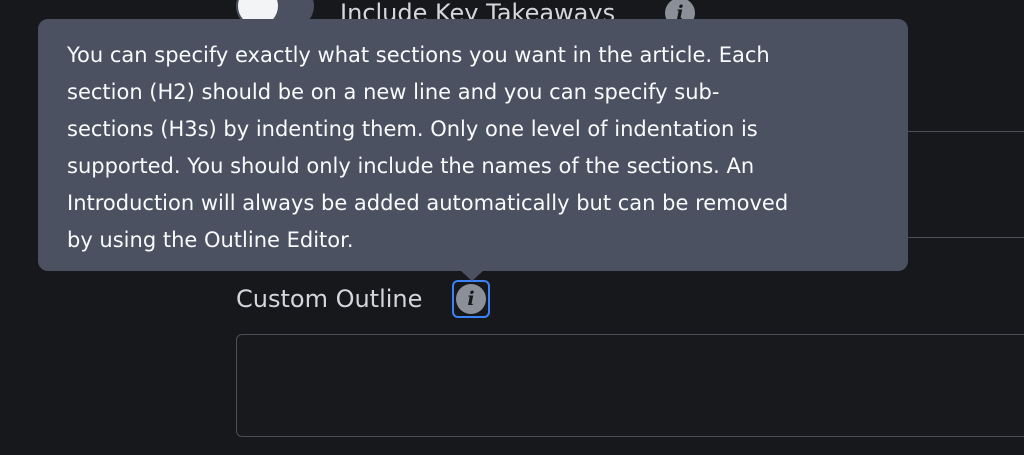  I want to click on tooltip-arrow, so click(472, 276).